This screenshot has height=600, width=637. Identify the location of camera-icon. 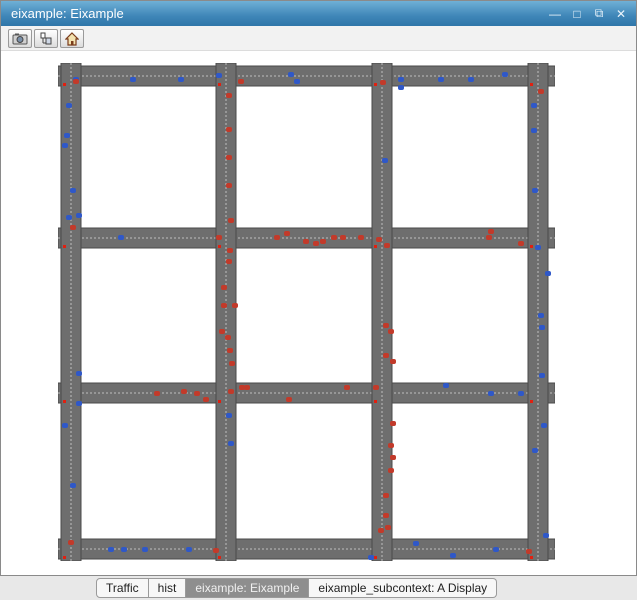
(20, 38).